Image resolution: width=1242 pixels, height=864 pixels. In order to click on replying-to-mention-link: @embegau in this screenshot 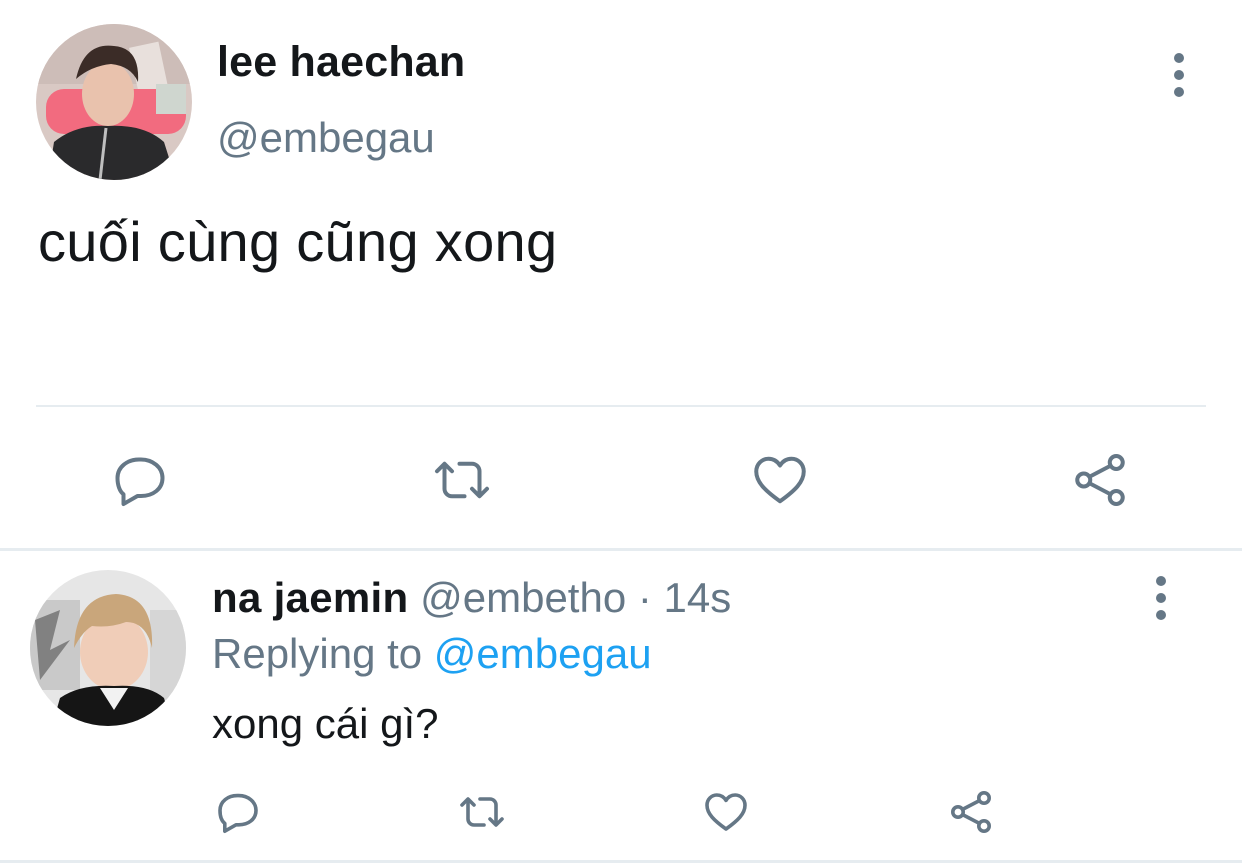, I will do `click(543, 653)`.